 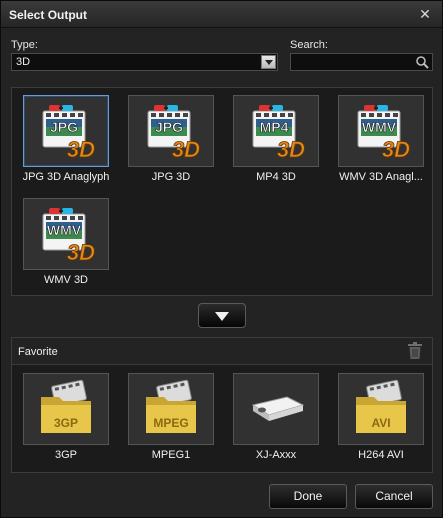 What do you see at coordinates (274, 127) in the screenshot?
I see `svg-text: MP4` at bounding box center [274, 127].